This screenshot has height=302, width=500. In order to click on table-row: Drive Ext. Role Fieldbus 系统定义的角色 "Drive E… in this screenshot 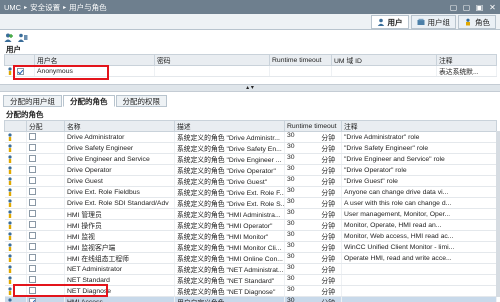, I will do `click(250, 192)`.